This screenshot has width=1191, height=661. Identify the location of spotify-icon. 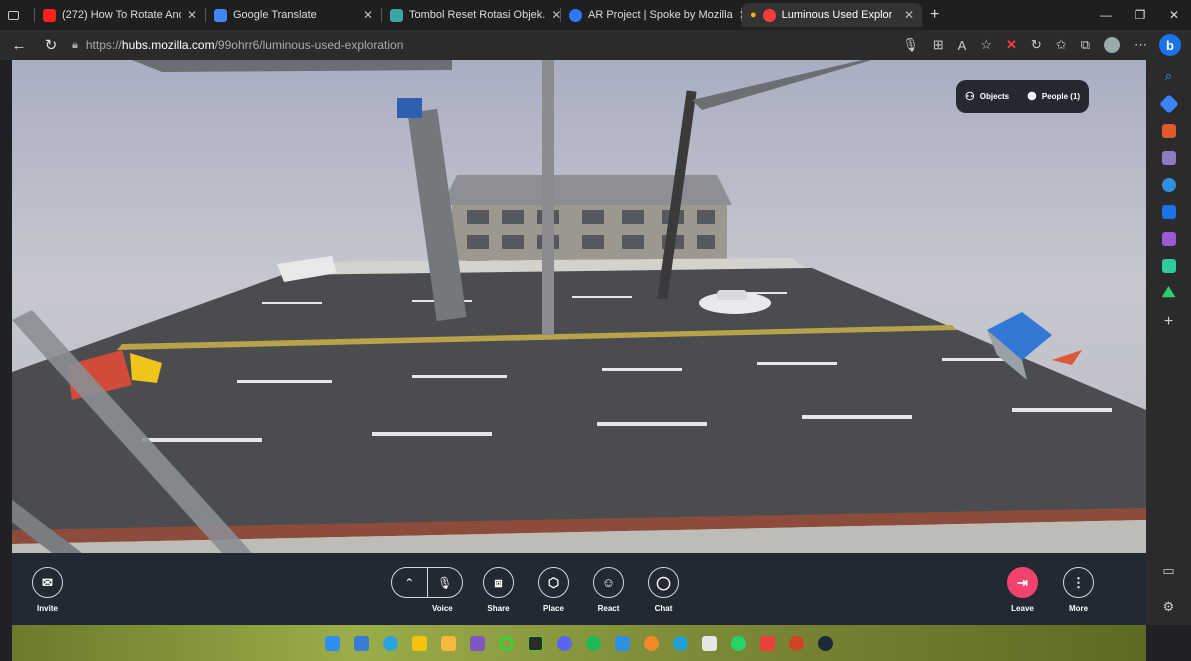
(593, 643).